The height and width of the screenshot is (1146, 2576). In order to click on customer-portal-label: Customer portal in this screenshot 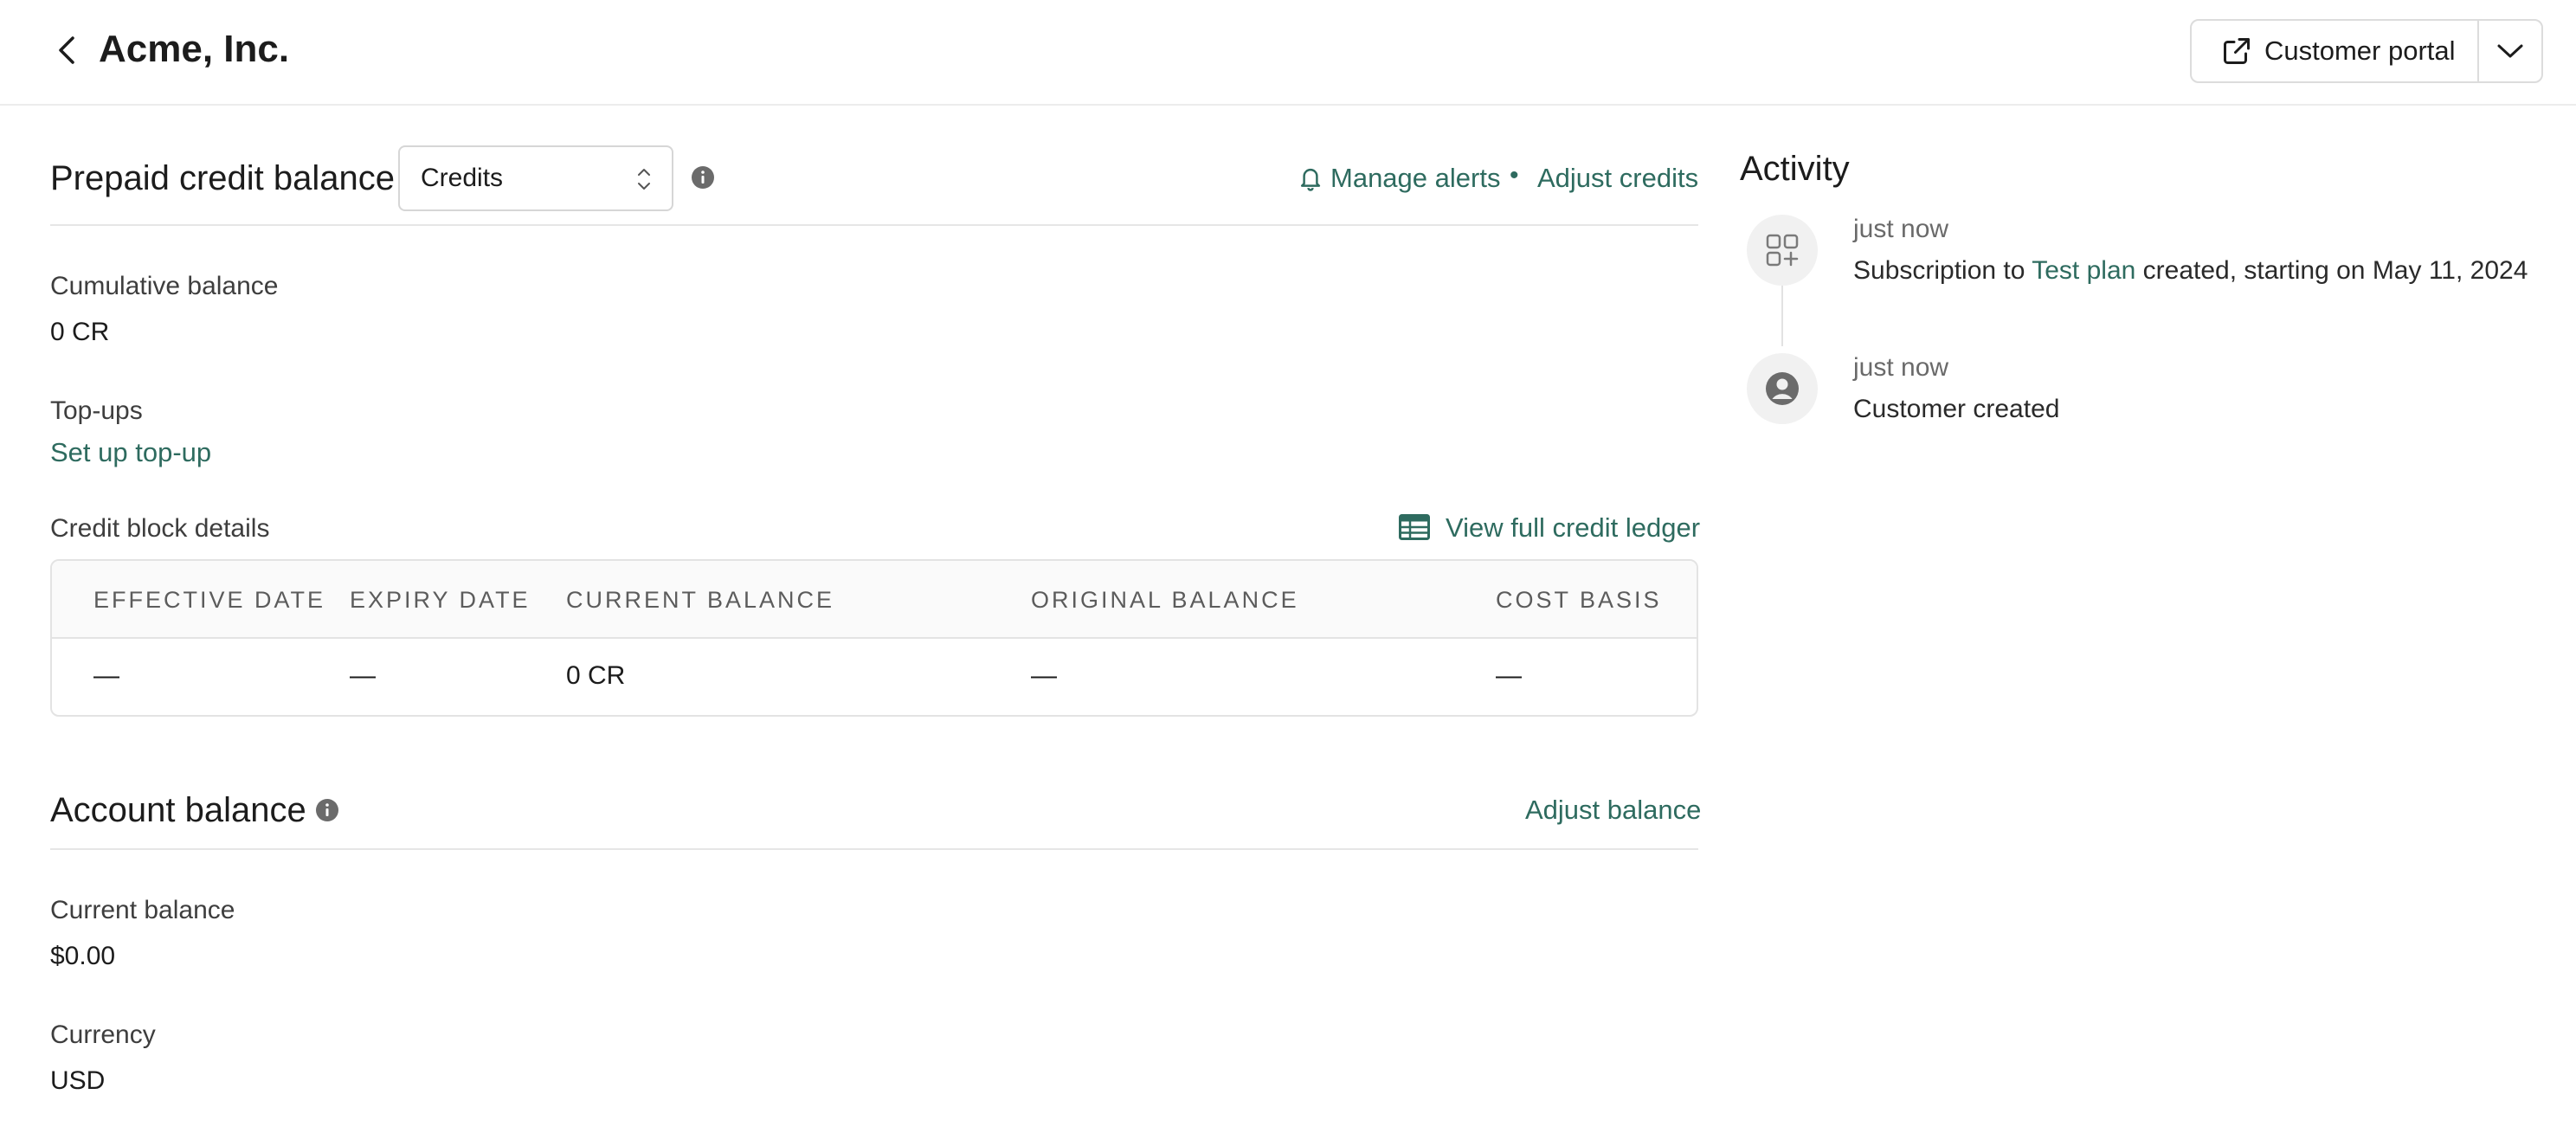, I will do `click(2360, 50)`.